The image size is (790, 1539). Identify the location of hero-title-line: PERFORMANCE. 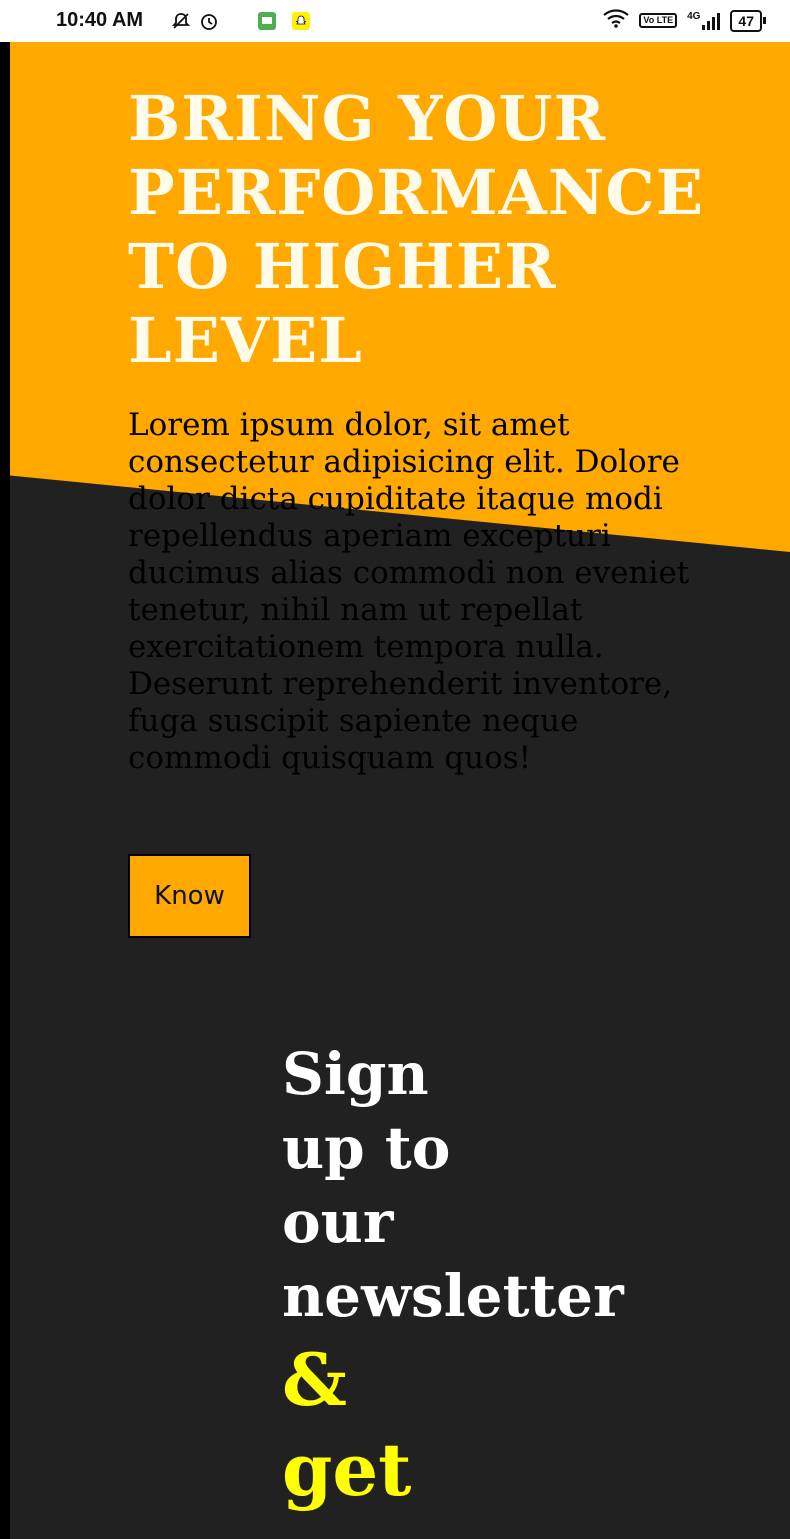
(416, 192).